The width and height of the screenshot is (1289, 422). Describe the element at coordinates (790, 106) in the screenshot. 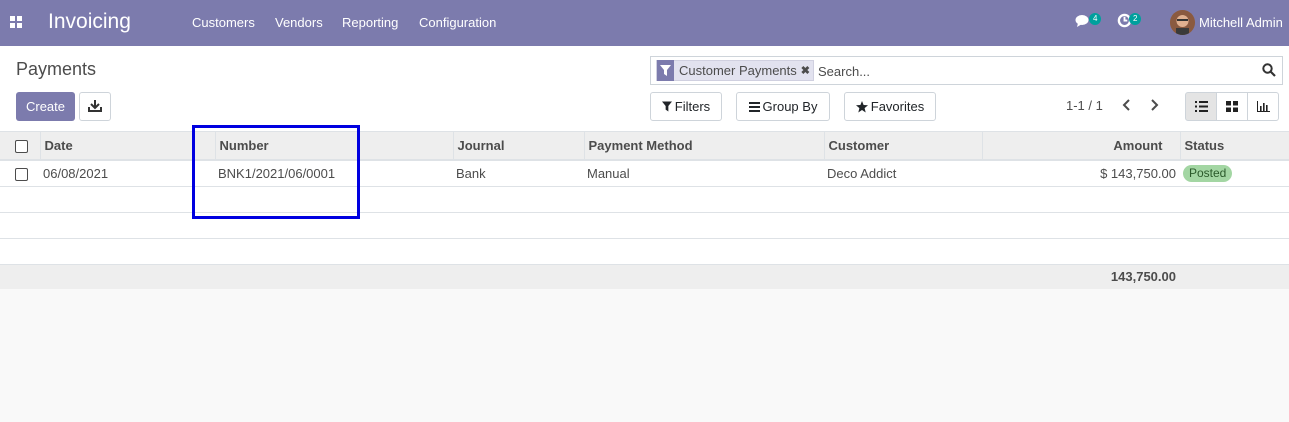

I see `group-by-label: Group By` at that location.